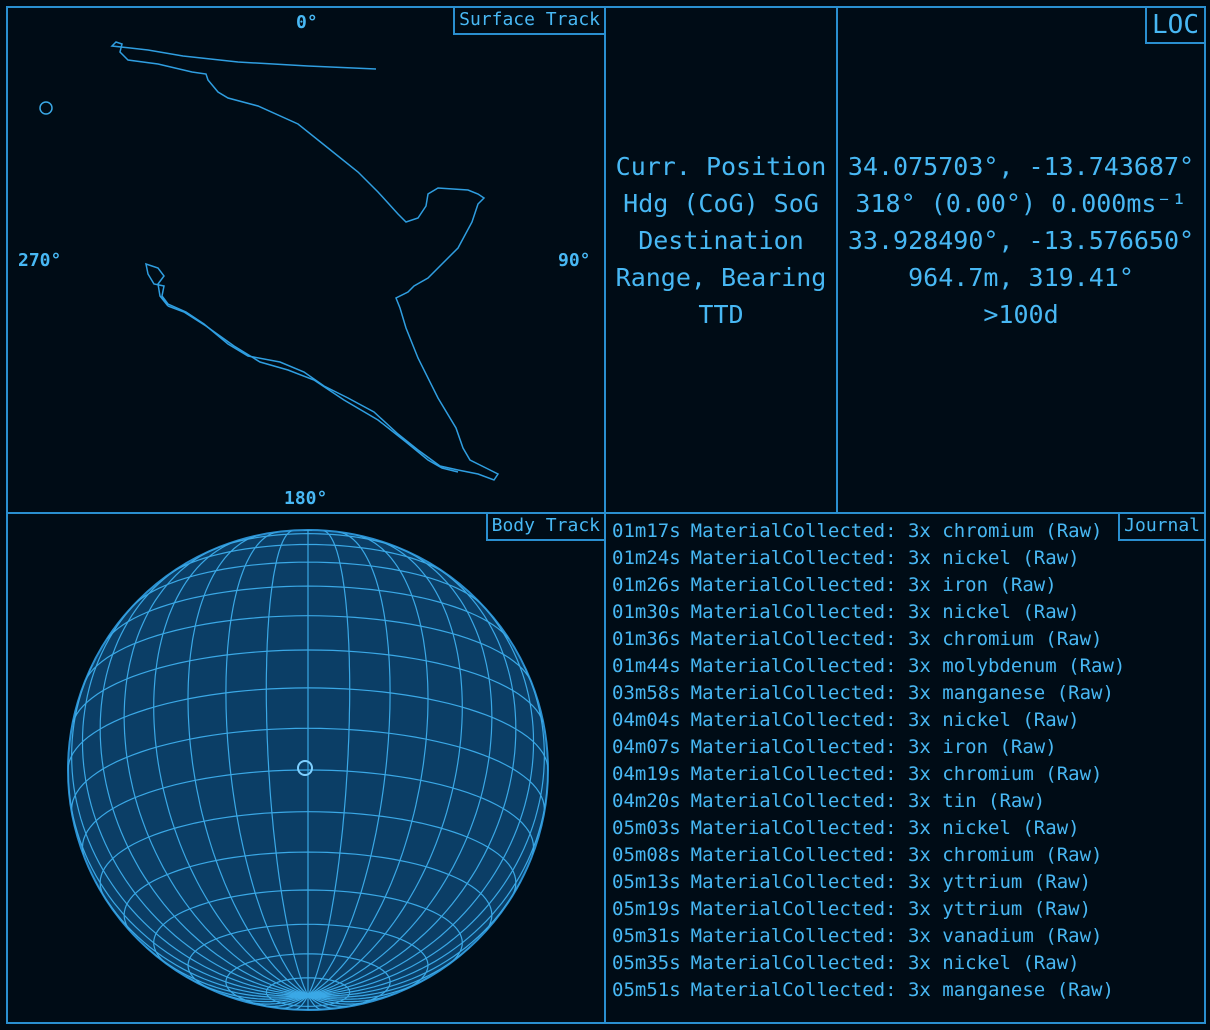  I want to click on track-path-upper, so click(305, 261).